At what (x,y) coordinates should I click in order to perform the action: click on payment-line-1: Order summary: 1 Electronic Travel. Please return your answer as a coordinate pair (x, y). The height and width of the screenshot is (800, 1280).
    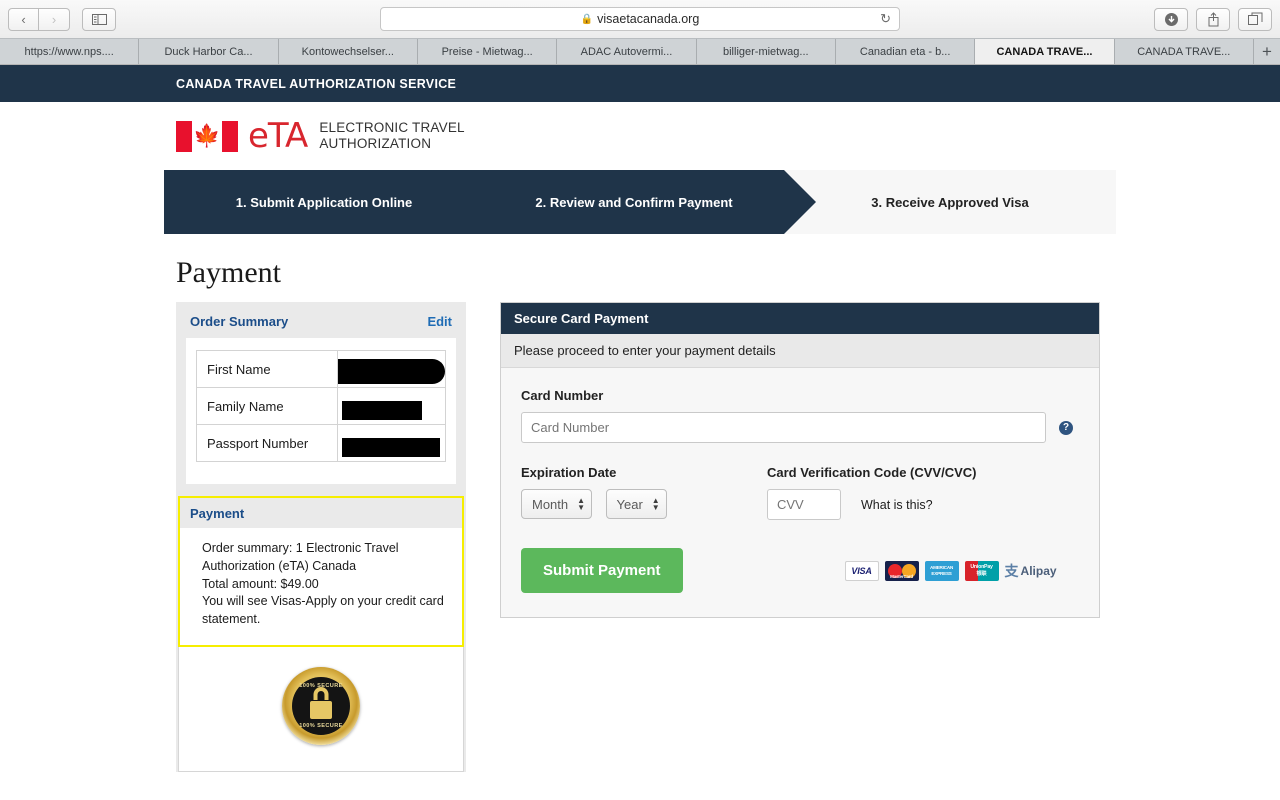
    Looking at the image, I should click on (300, 548).